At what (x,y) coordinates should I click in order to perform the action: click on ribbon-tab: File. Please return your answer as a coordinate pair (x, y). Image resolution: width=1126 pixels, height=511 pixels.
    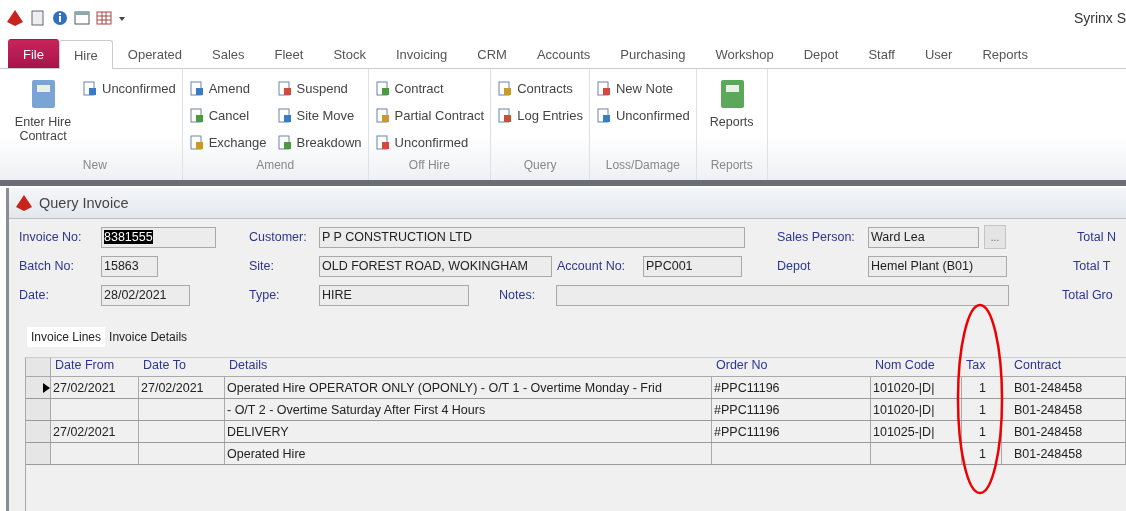
    Looking at the image, I should click on (33, 53).